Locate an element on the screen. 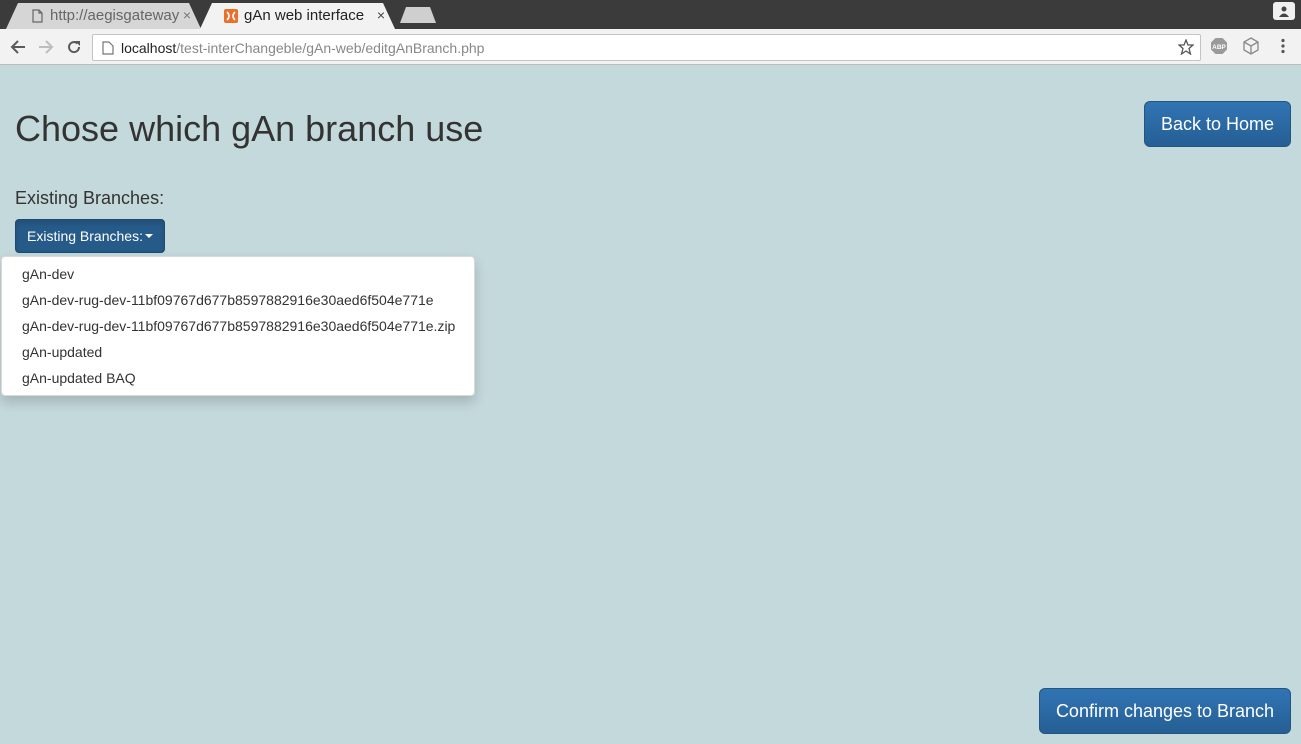 The height and width of the screenshot is (744, 1301). profile-icon is located at coordinates (1284, 11).